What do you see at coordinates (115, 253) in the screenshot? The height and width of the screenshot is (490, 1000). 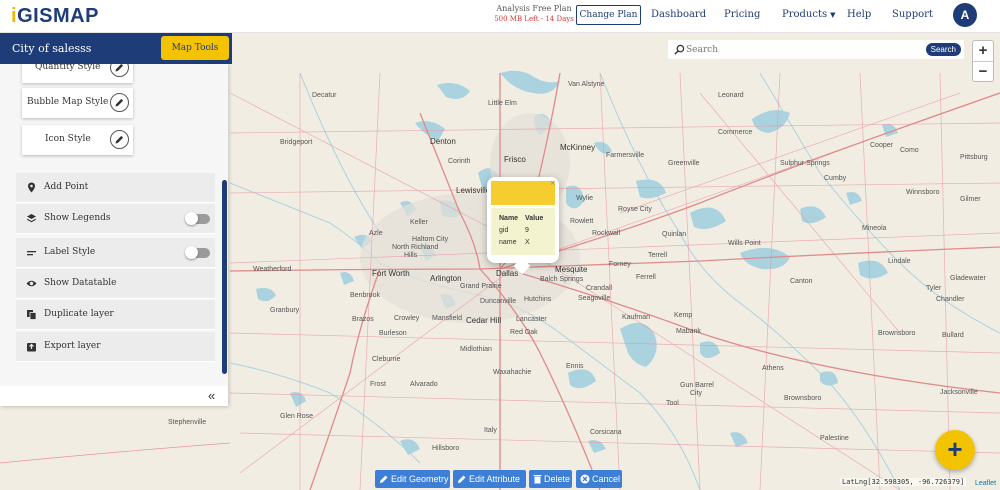 I see `menu-label-style: Label Style` at bounding box center [115, 253].